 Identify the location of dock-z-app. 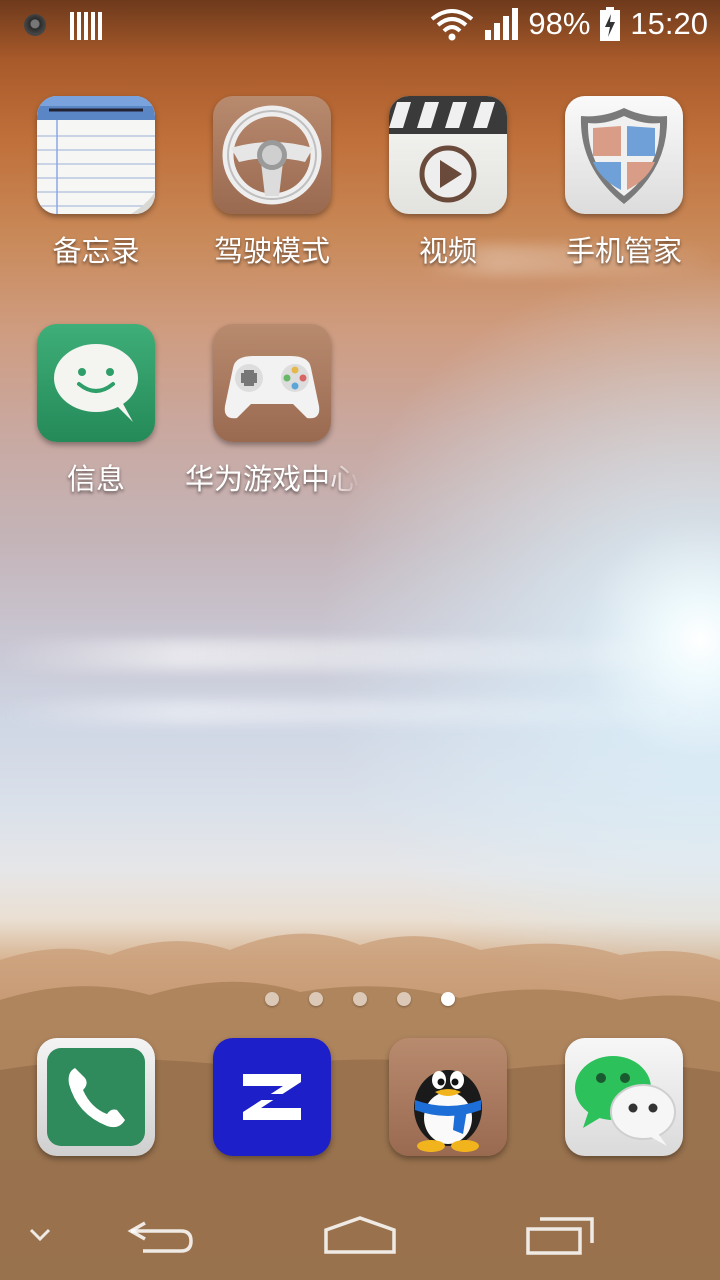
(272, 1097).